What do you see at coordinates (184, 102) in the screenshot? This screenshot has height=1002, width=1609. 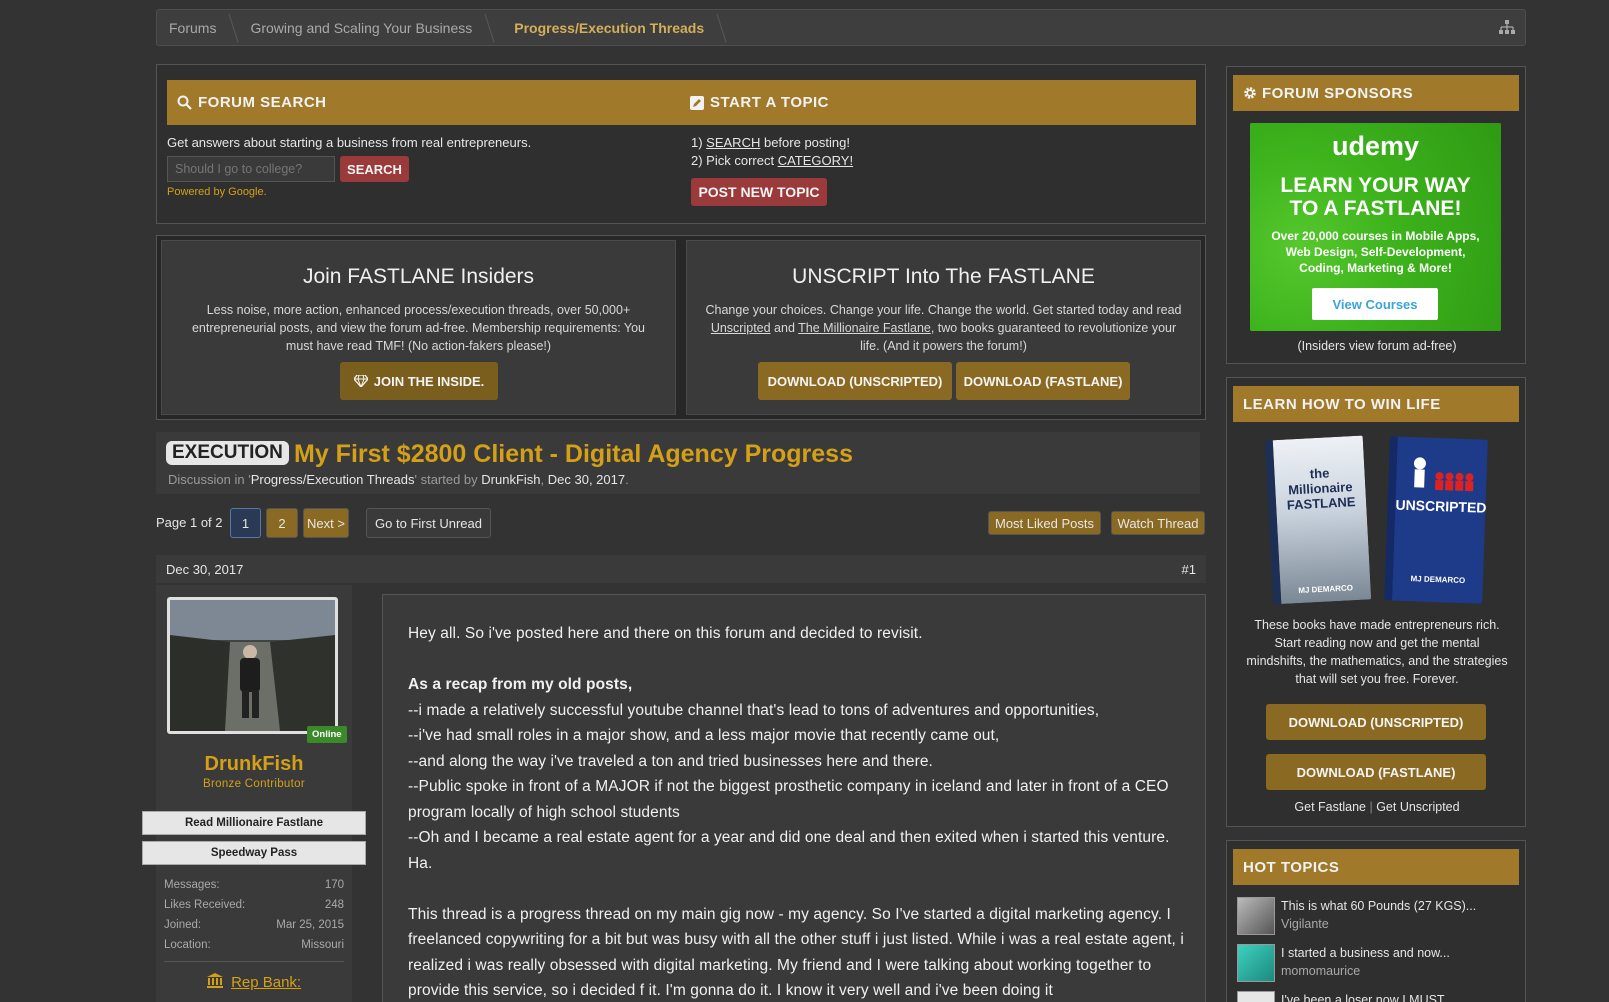 I see `search-icon` at bounding box center [184, 102].